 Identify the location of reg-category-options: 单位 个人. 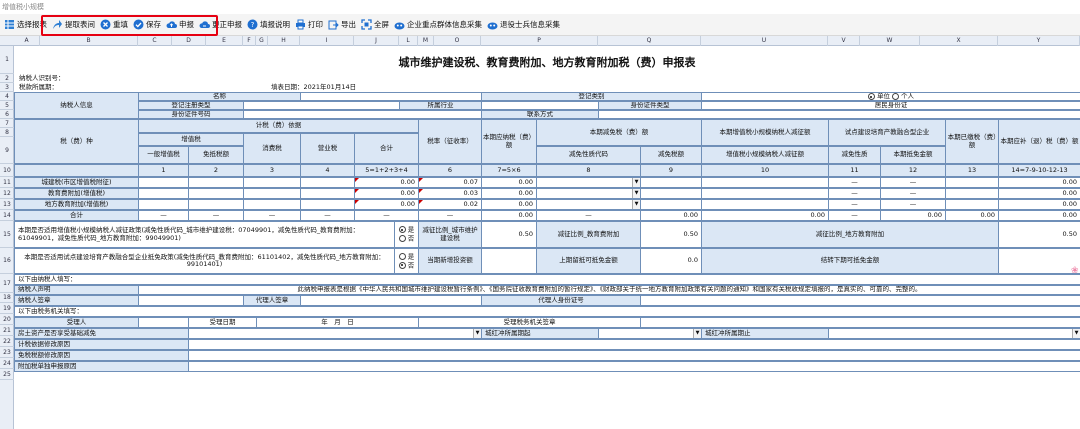
(890, 96).